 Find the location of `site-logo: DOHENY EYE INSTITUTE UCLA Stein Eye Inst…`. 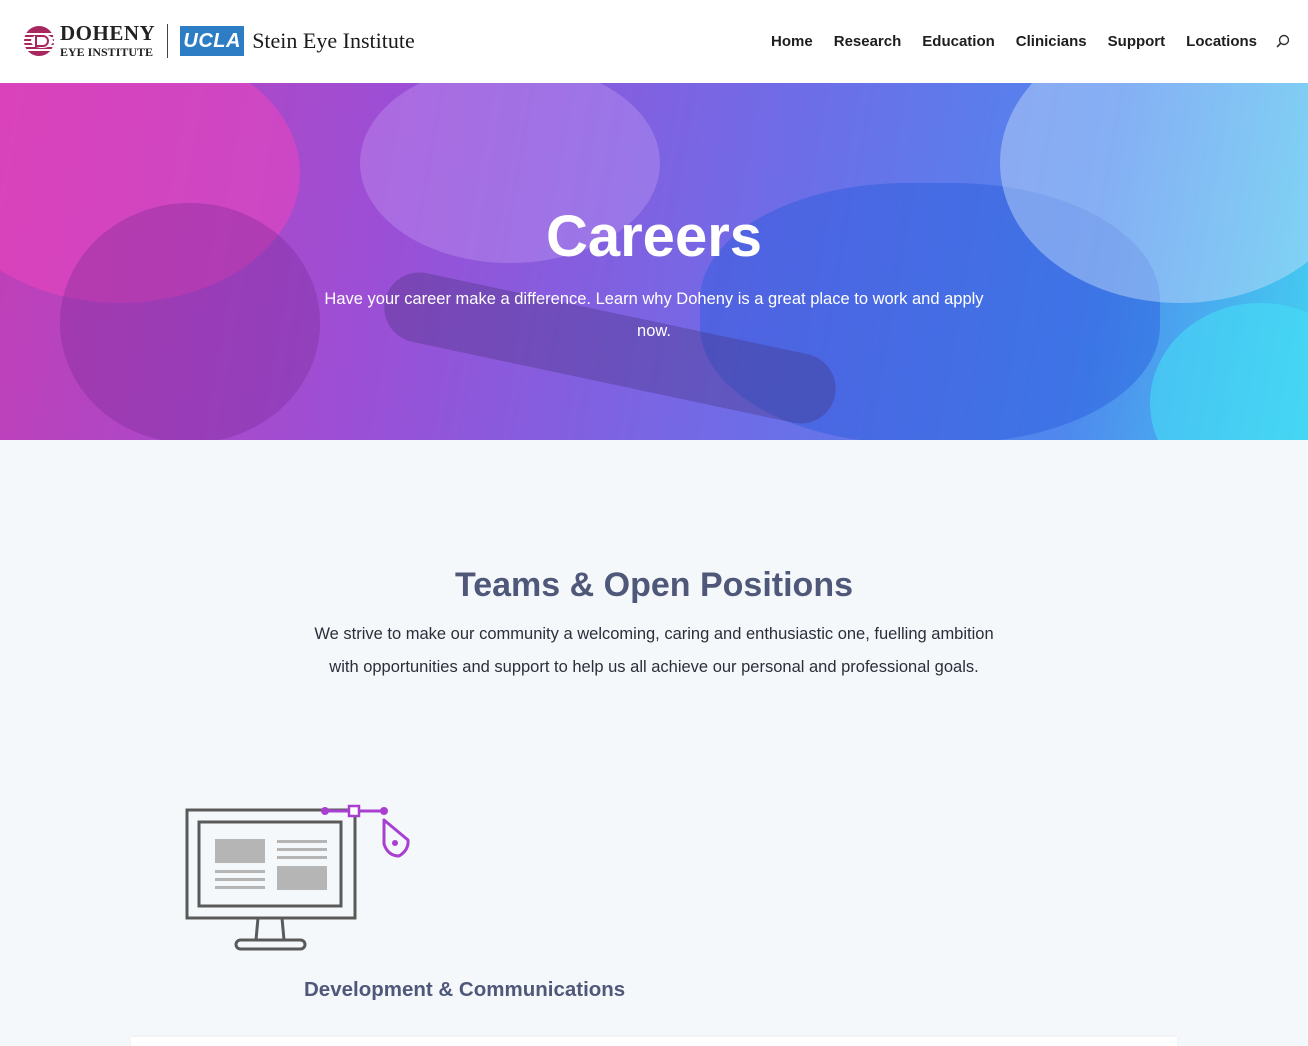

site-logo: DOHENY EYE INSTITUTE UCLA Stein Eye Inst… is located at coordinates (218, 39).